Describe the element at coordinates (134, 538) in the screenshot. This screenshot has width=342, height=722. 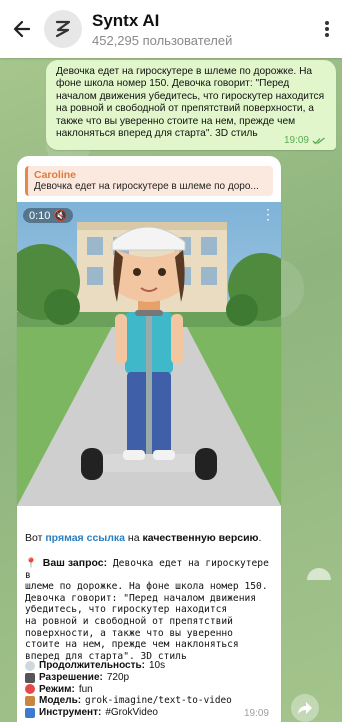
I see `link-middle: на` at that location.